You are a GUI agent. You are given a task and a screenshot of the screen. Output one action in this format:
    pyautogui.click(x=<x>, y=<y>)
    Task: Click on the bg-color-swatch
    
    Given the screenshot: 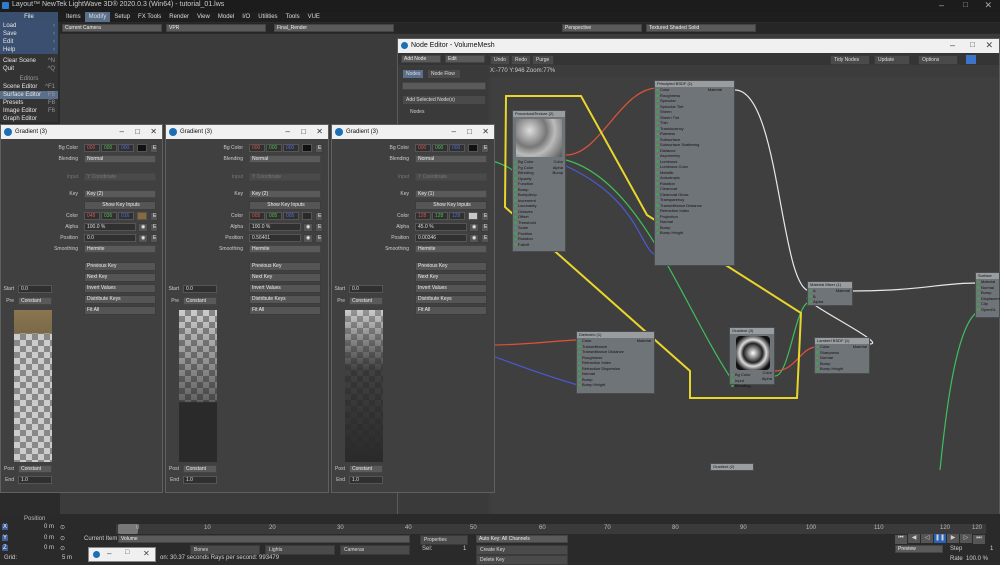 What is the action you would take?
    pyautogui.click(x=307, y=148)
    